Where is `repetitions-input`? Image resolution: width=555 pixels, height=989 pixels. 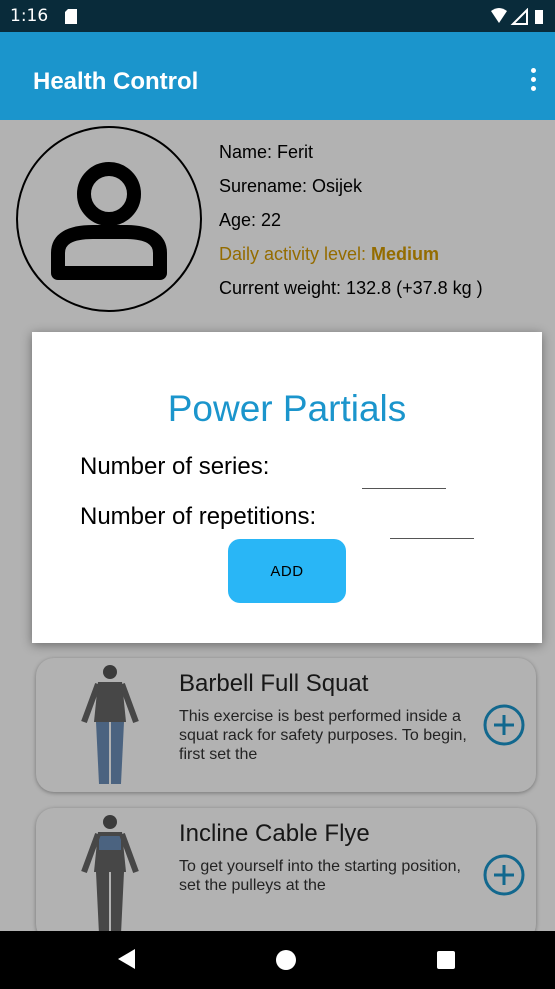 repetitions-input is located at coordinates (432, 526).